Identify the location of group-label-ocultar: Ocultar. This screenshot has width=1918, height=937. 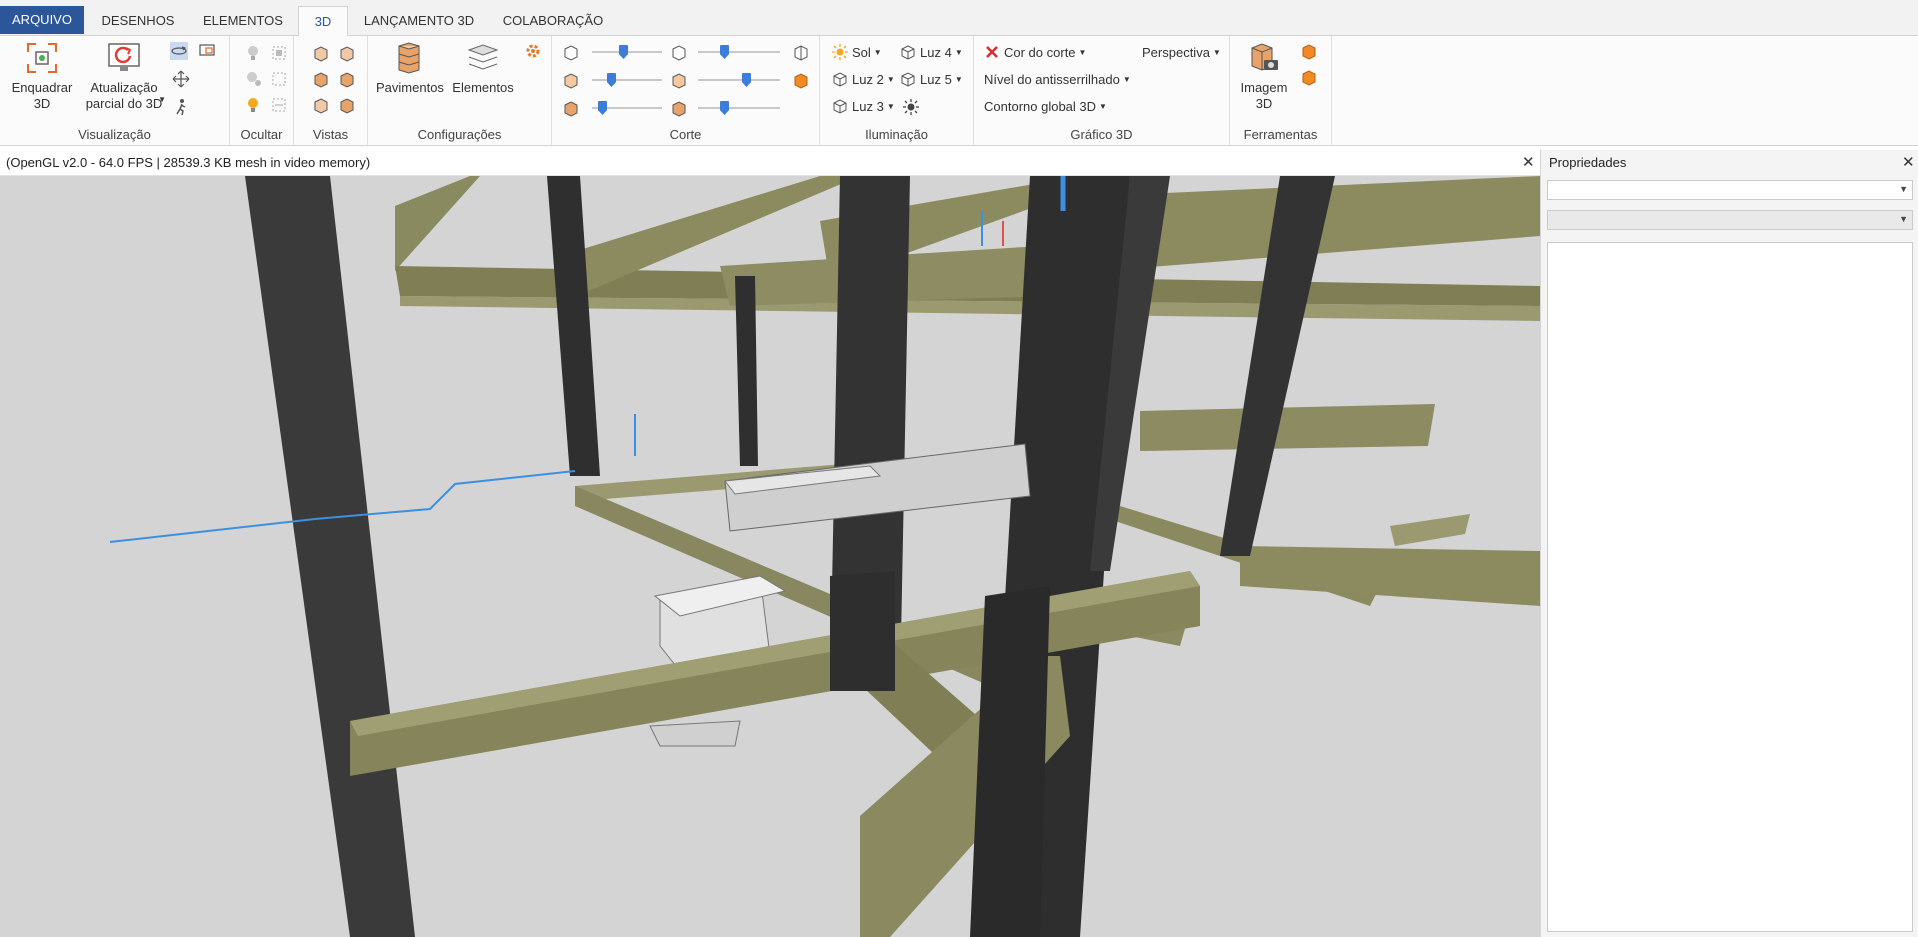
(261, 134).